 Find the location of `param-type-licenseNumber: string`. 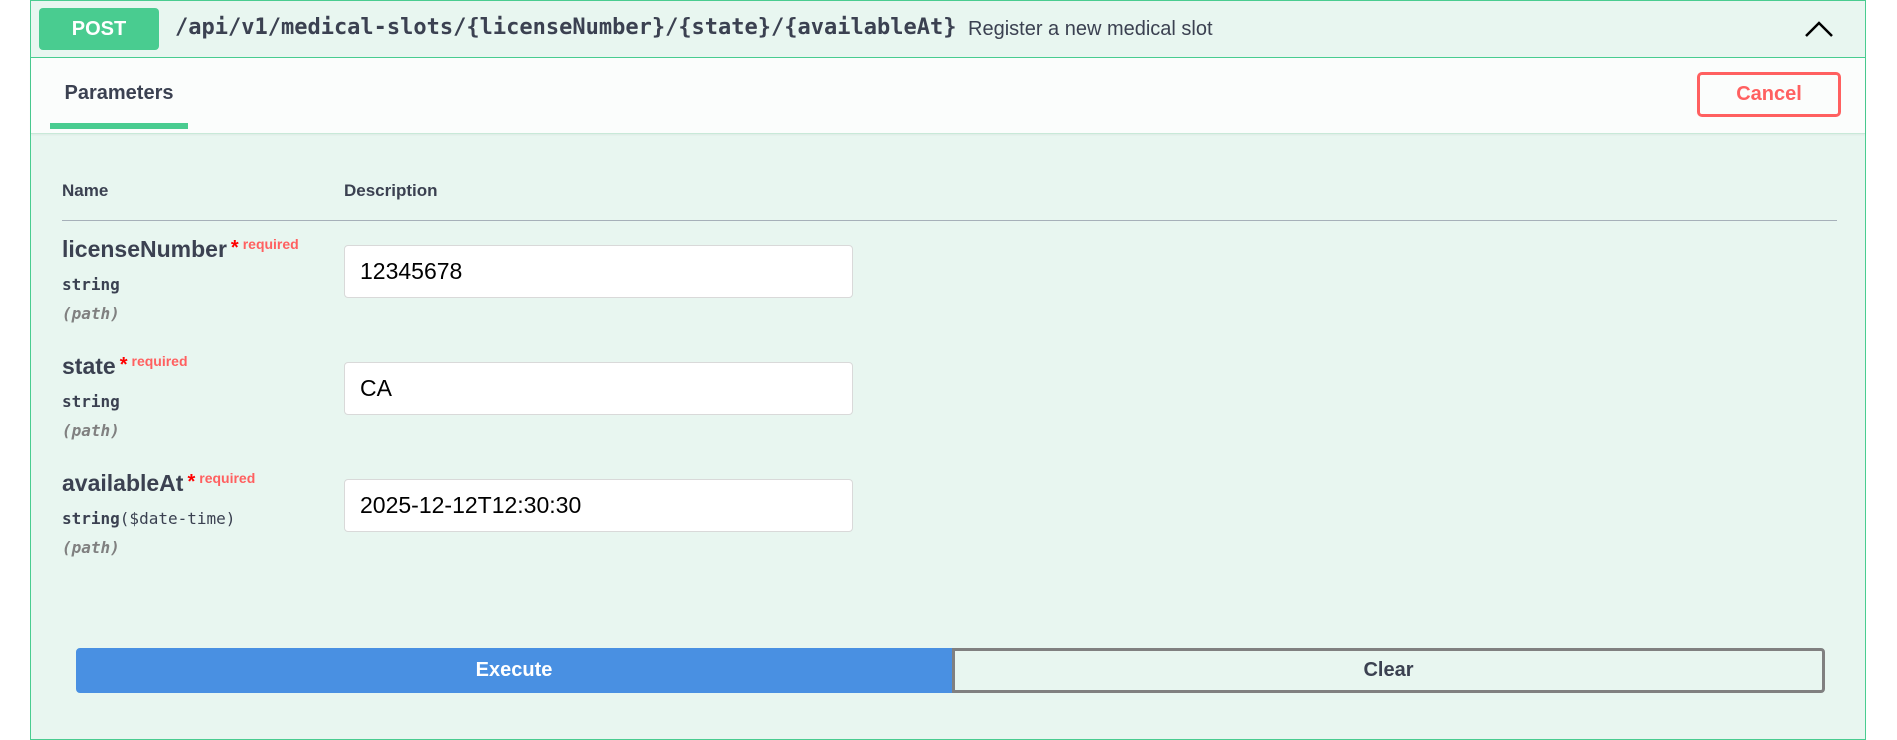

param-type-licenseNumber: string is located at coordinates (91, 284).